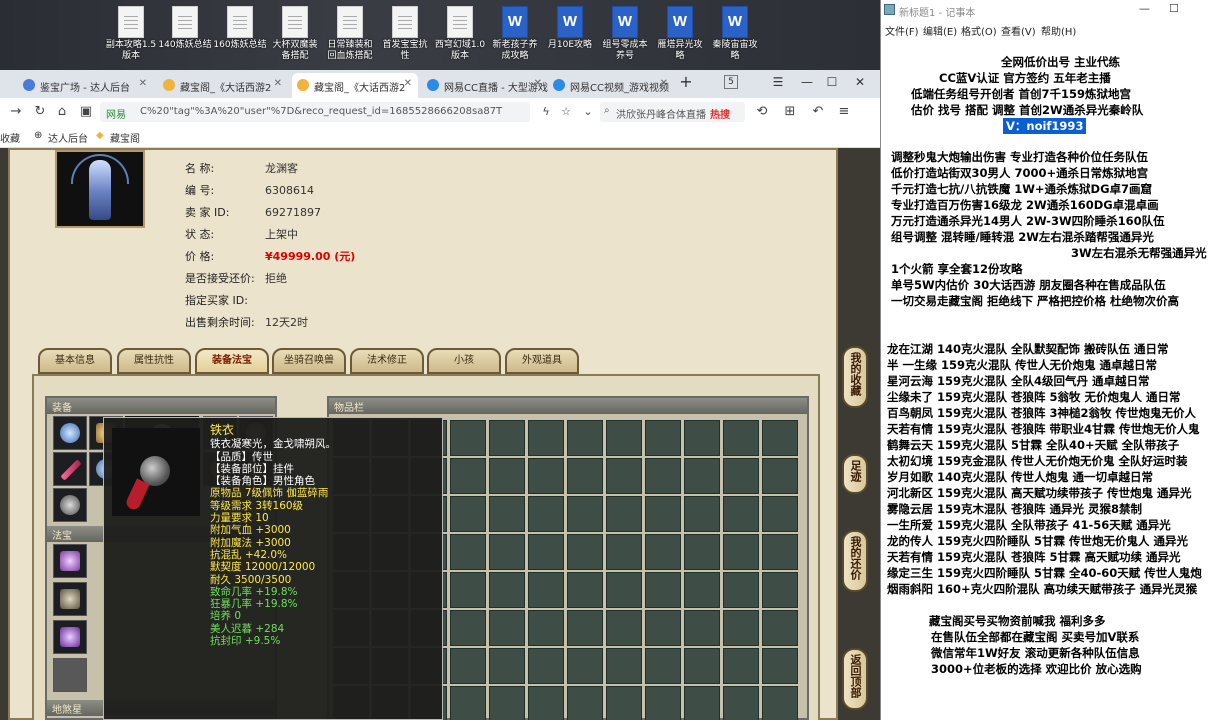  Describe the element at coordinates (387, 361) in the screenshot. I see `tab-spells: 法术修正` at that location.